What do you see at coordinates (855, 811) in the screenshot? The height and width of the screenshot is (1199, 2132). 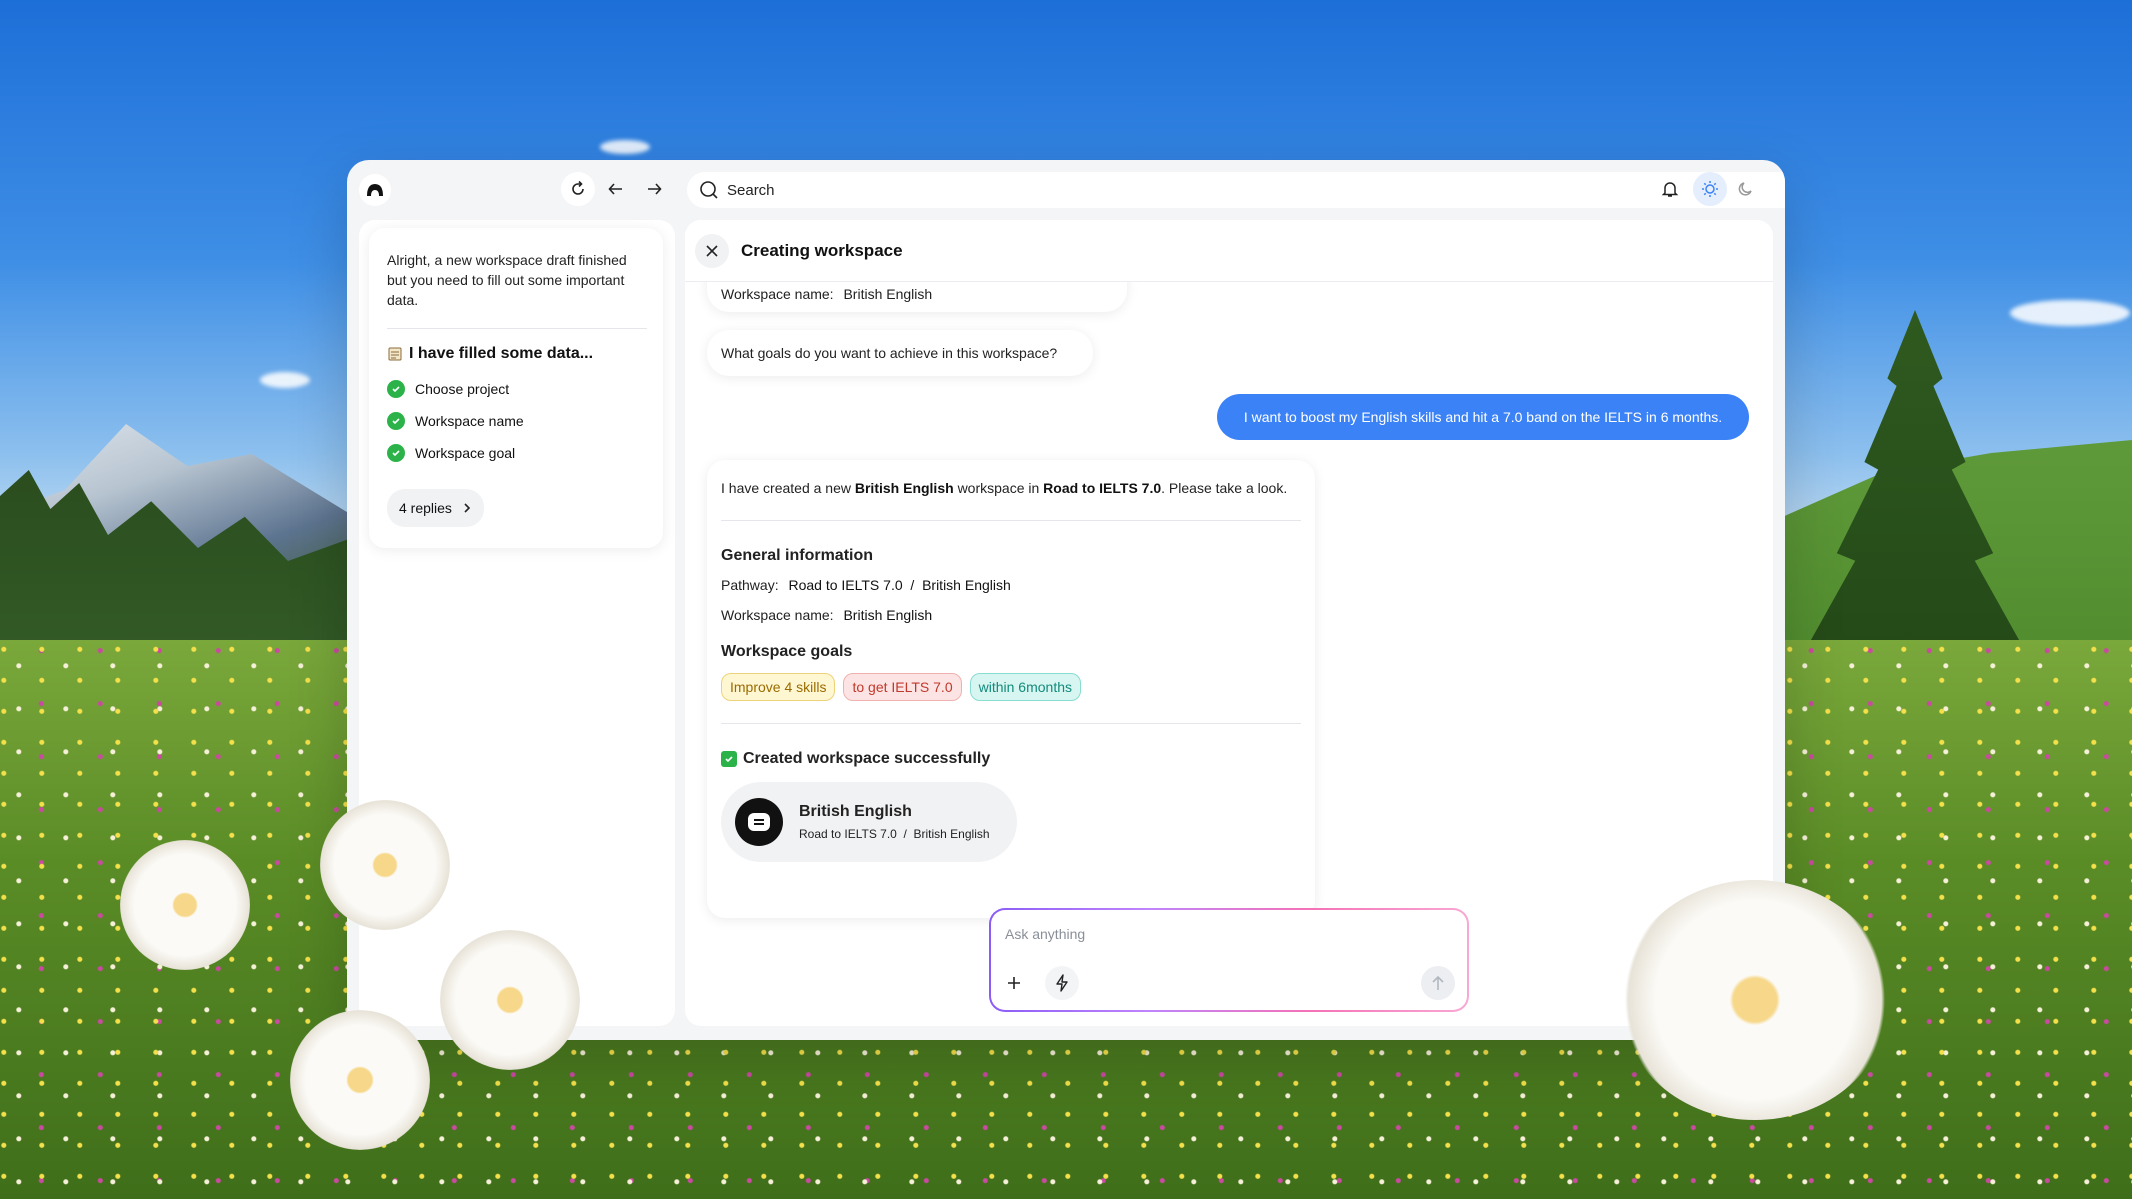 I see `workspace-card-name: British English` at bounding box center [855, 811].